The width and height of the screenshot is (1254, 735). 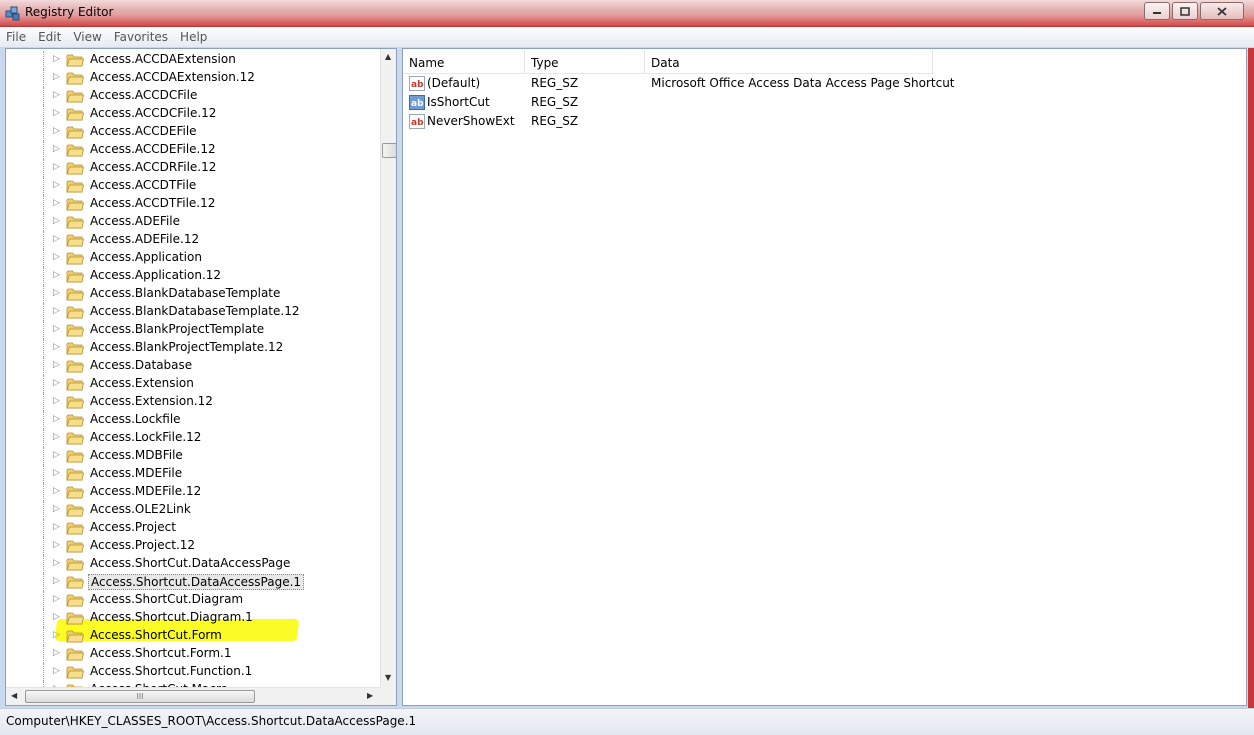 I want to click on tree-item: ▷ Access.ACCDEFile, so click(x=193, y=132).